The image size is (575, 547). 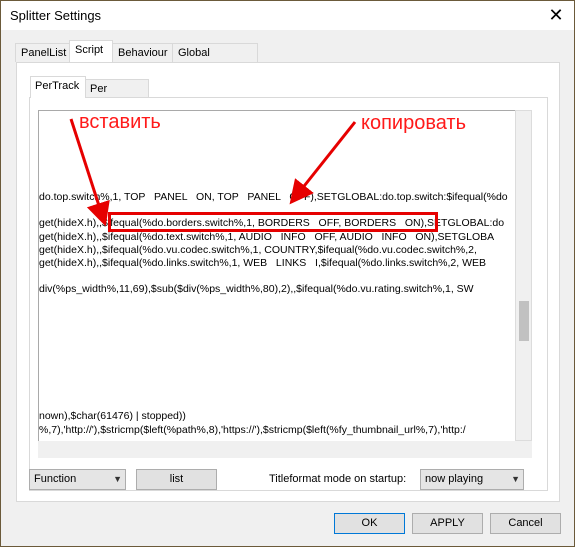 I want to click on tab-script: Script, so click(x=91, y=51).